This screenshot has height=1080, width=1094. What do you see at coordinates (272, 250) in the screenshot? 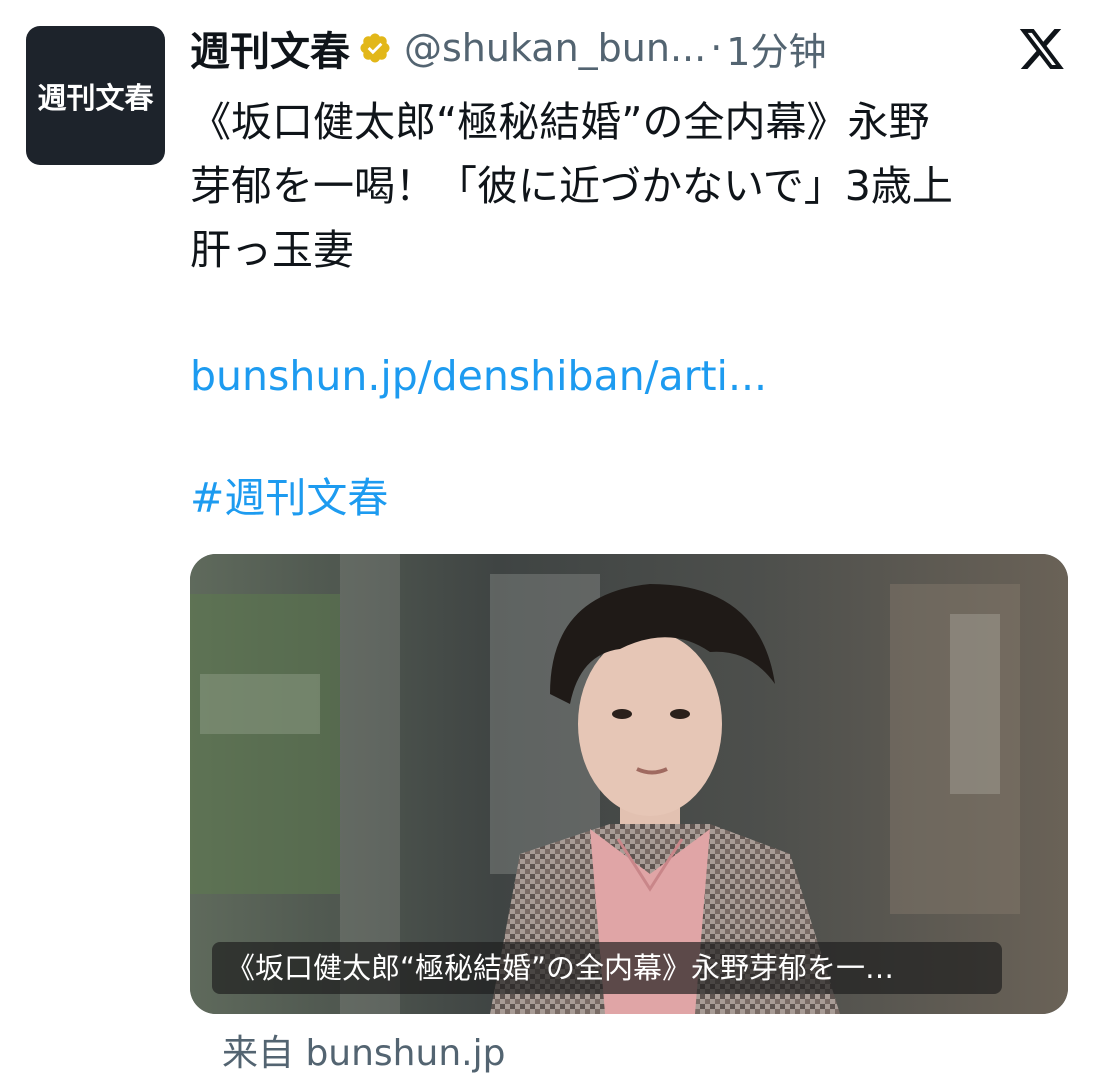
I see `tweet-text-line: 肝っ玉妻` at bounding box center [272, 250].